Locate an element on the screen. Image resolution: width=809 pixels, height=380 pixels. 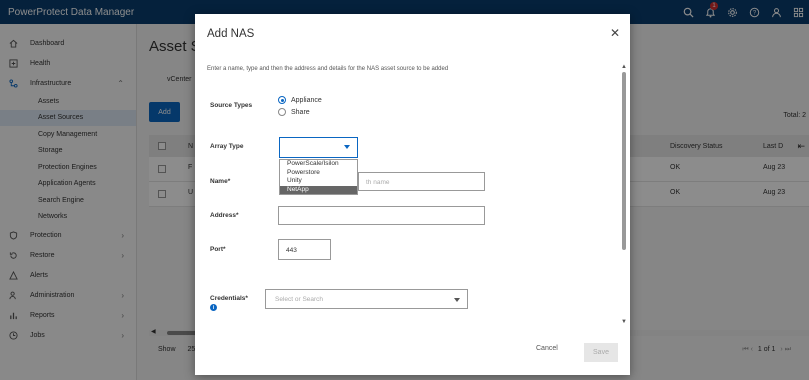
port-input: 443 is located at coordinates (304, 249).